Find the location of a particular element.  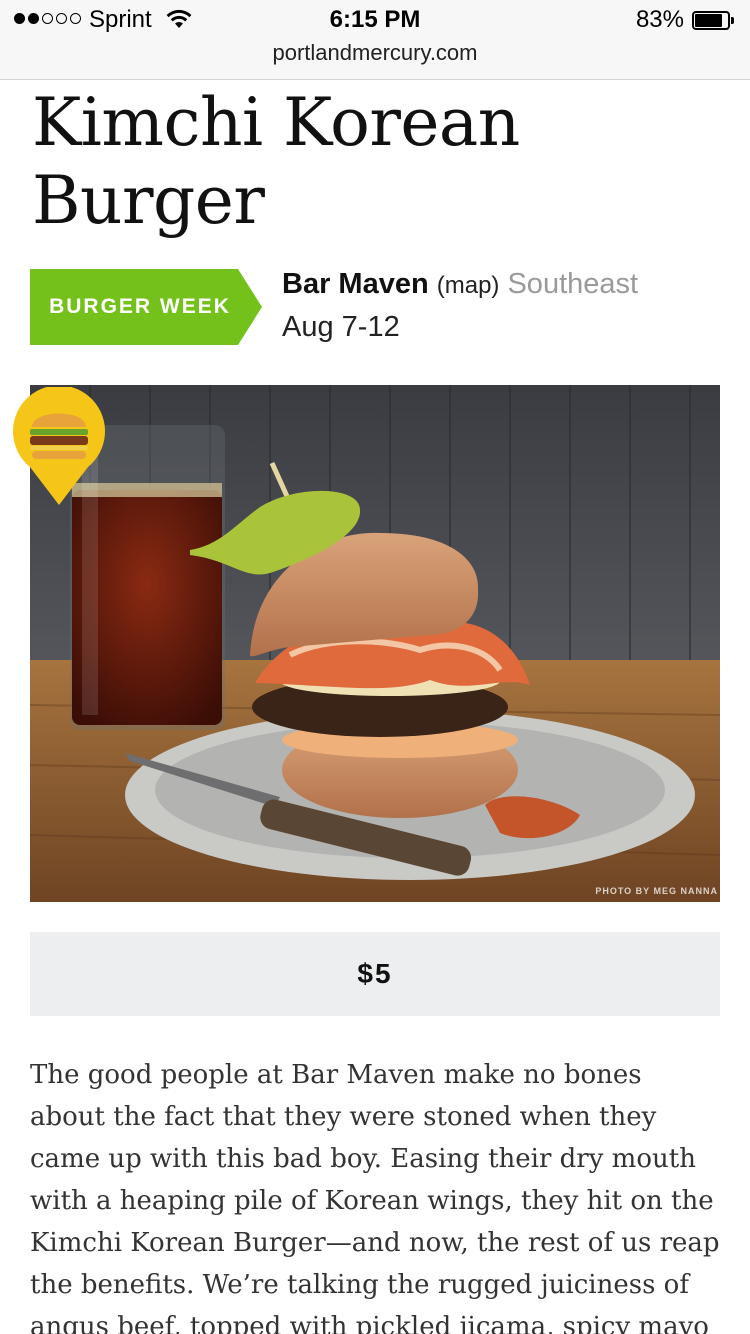

venue-name: Bar Maven is located at coordinates (355, 284).